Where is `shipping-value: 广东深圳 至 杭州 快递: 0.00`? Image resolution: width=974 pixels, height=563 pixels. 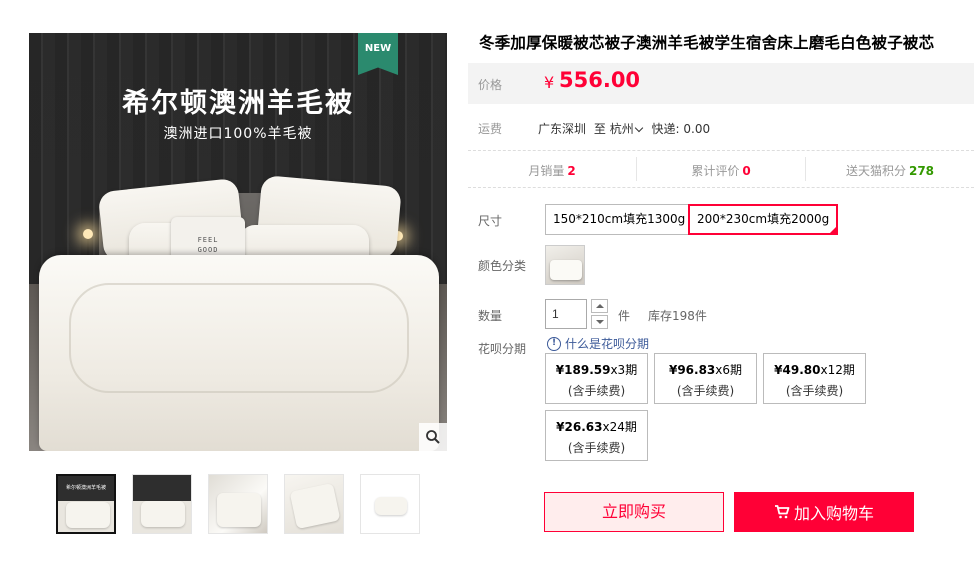
shipping-value: 广东深圳 至 杭州 快递: 0.00 is located at coordinates (624, 128).